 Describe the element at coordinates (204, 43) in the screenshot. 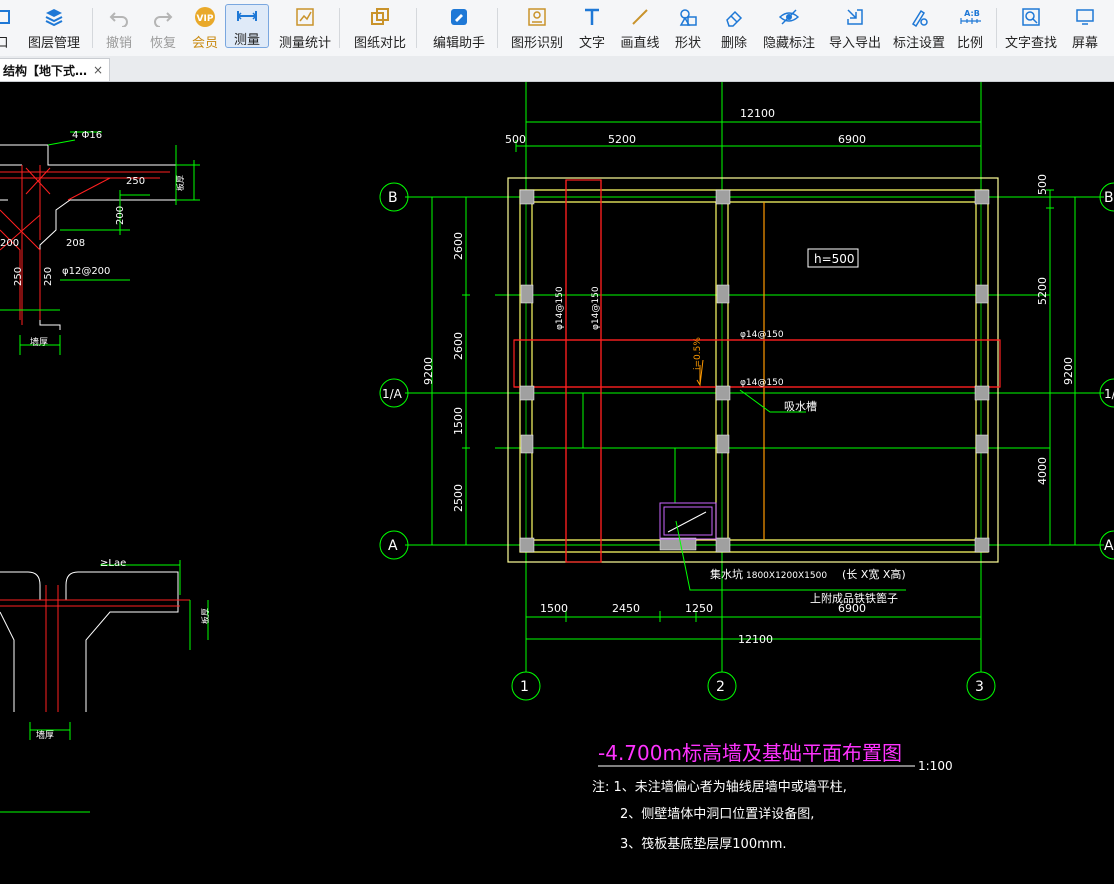

I see `toolbar-vip-label: 会员` at that location.